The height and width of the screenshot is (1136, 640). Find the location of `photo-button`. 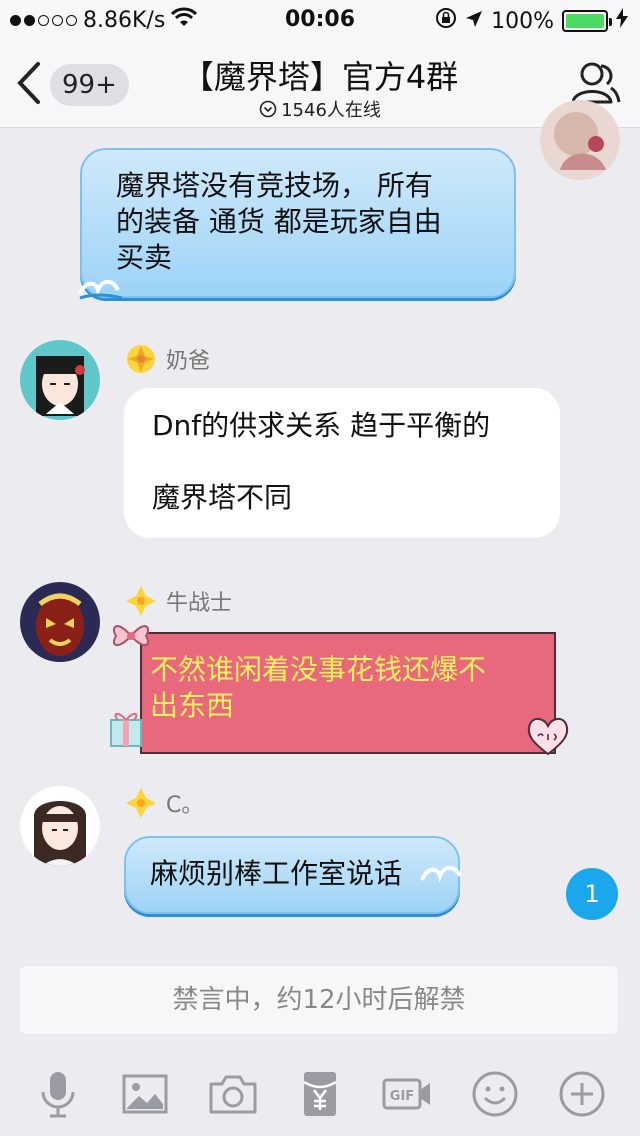

photo-button is located at coordinates (145, 1094).